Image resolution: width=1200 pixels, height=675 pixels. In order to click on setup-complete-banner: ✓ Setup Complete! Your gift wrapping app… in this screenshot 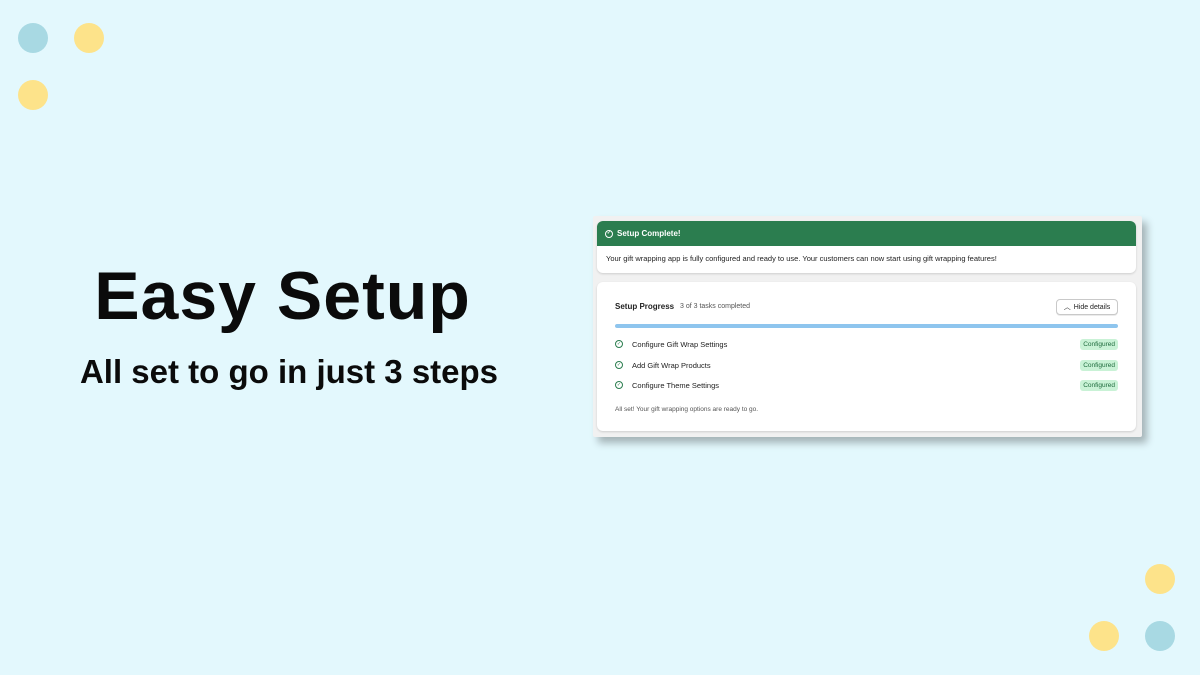, I will do `click(866, 247)`.